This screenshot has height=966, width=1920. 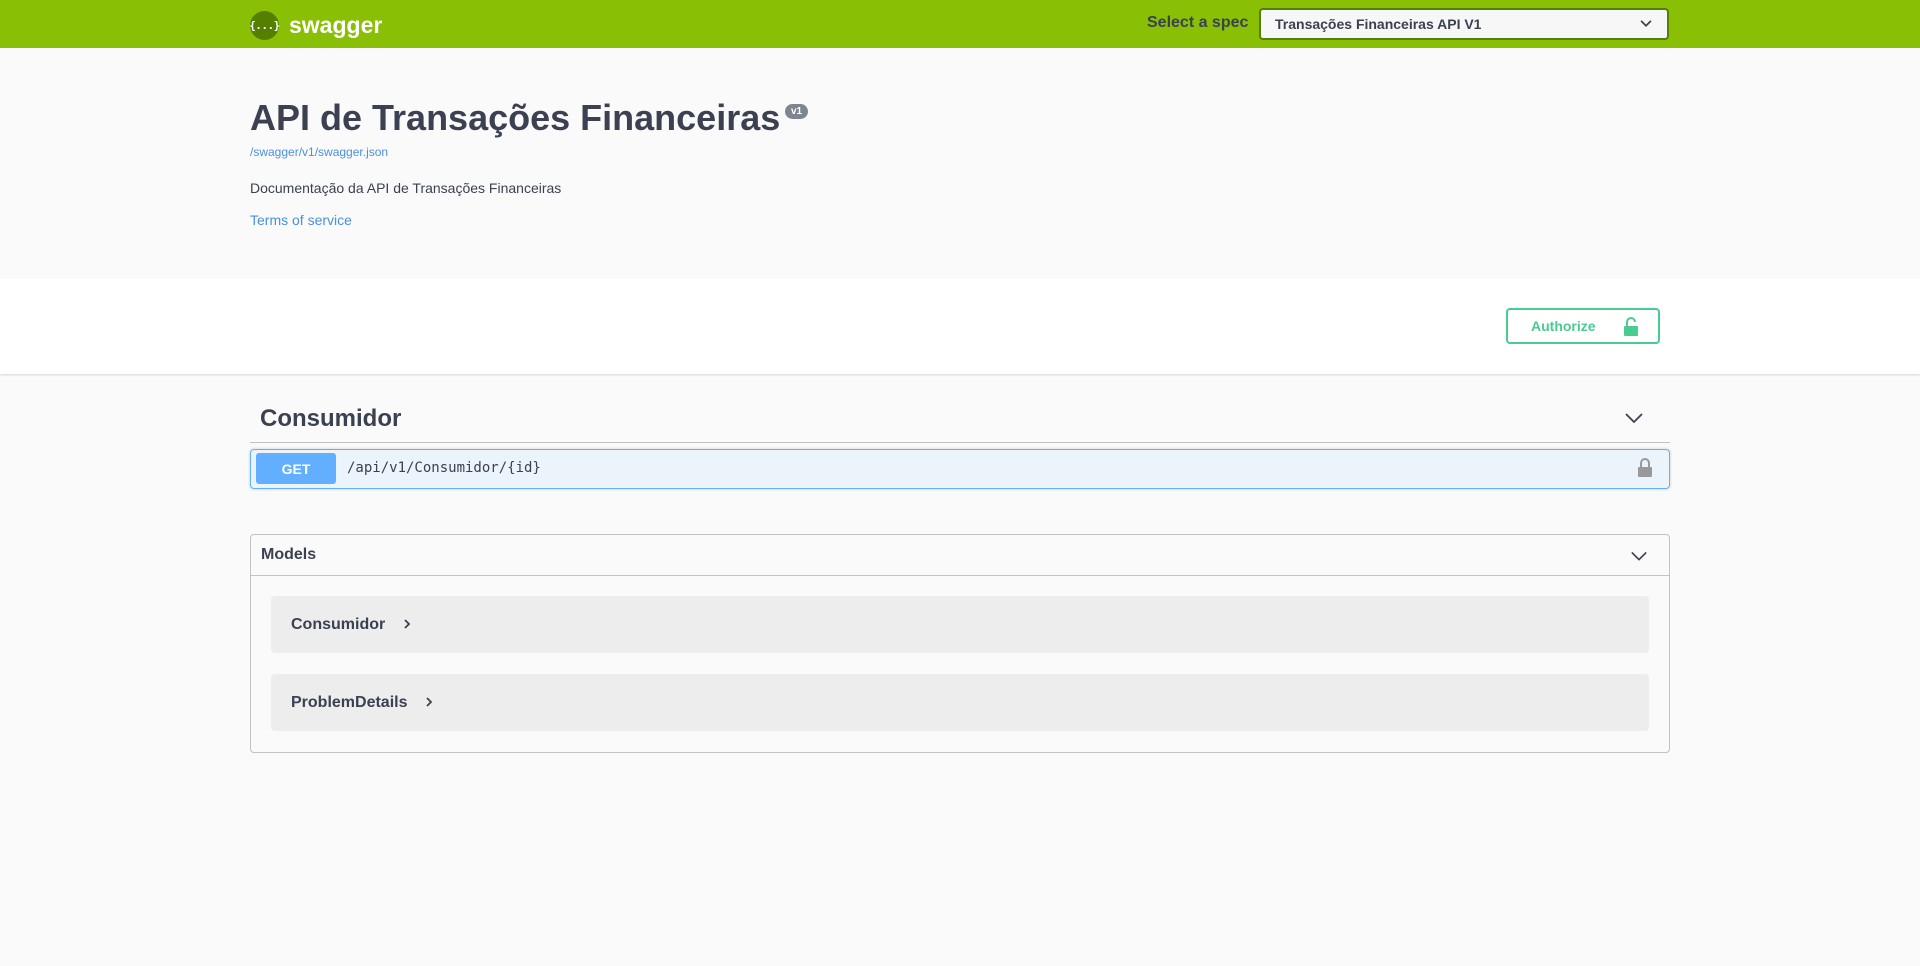 I want to click on swagger-logo: {...} swagger, so click(x=316, y=25).